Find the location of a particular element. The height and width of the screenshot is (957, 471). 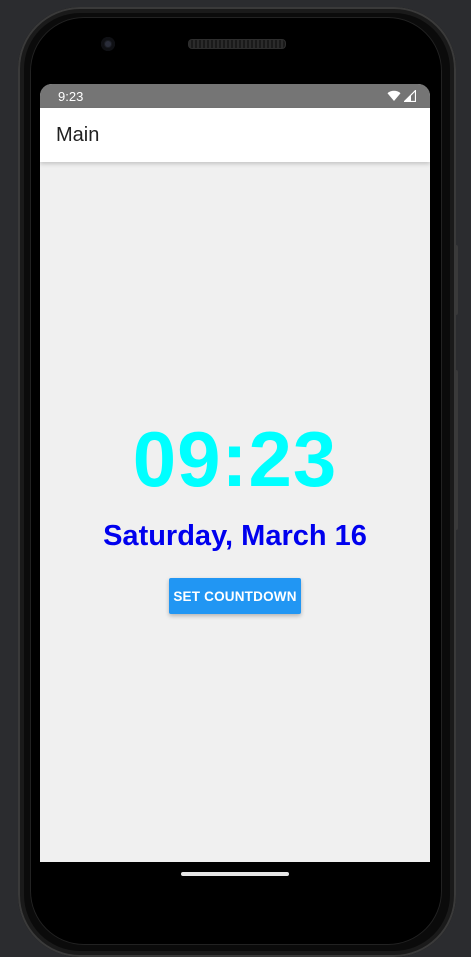

clock-time: 09:23 is located at coordinates (235, 459).